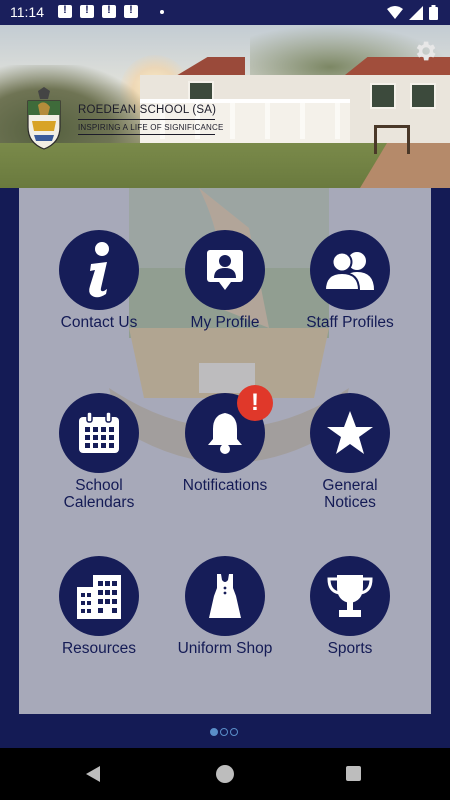 This screenshot has width=450, height=800. Describe the element at coordinates (350, 494) in the screenshot. I see `tile-label: General Notices` at that location.